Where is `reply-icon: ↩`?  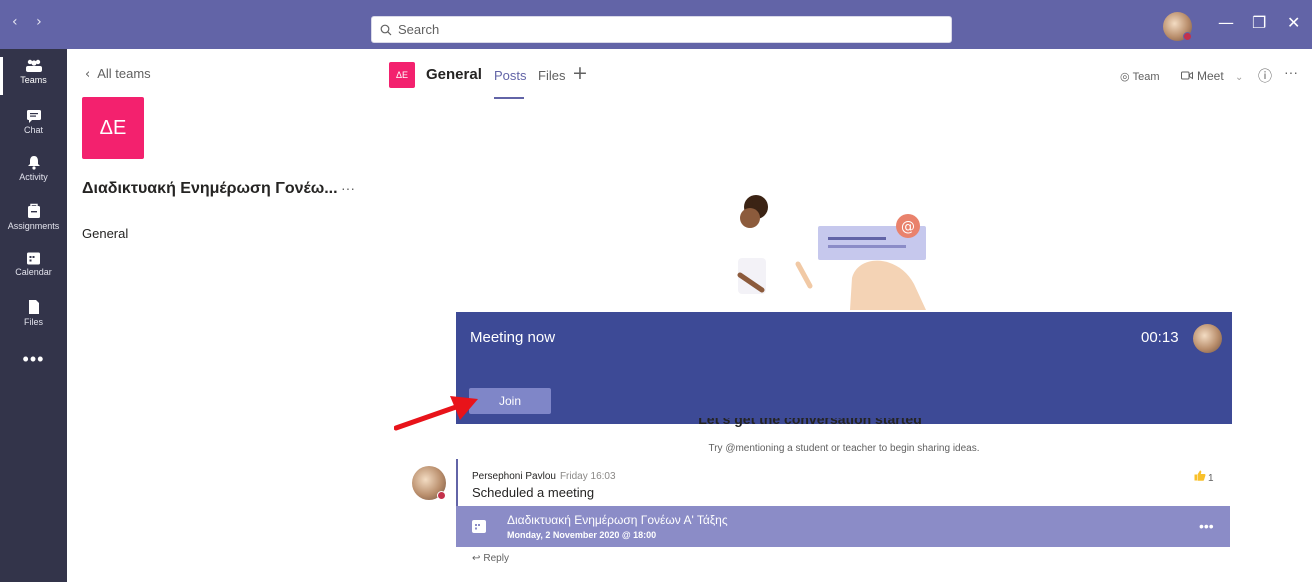 reply-icon: ↩ is located at coordinates (476, 558).